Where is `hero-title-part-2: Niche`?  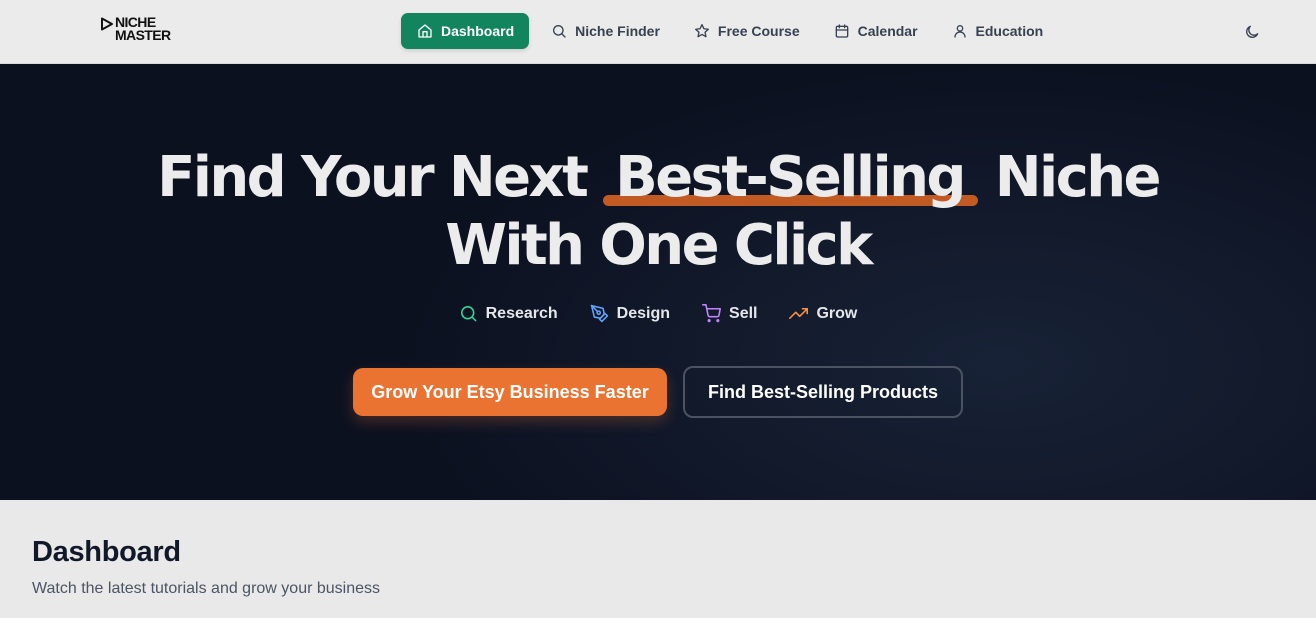 hero-title-part-2: Niche is located at coordinates (1078, 177).